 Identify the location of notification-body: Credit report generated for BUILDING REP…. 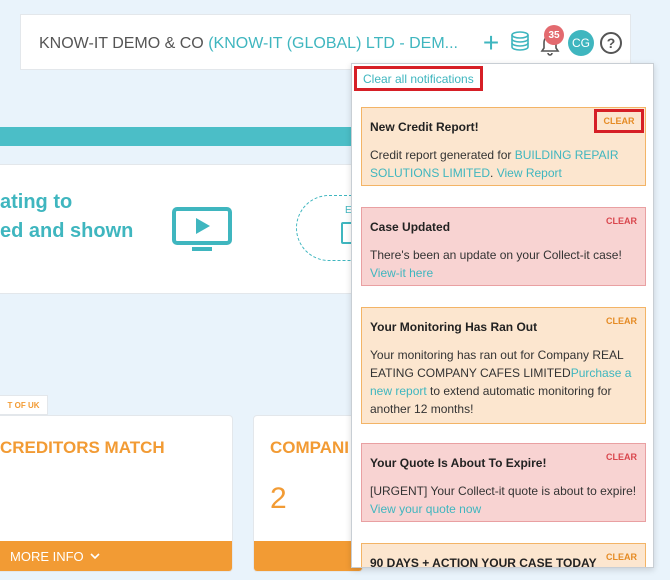
(503, 164).